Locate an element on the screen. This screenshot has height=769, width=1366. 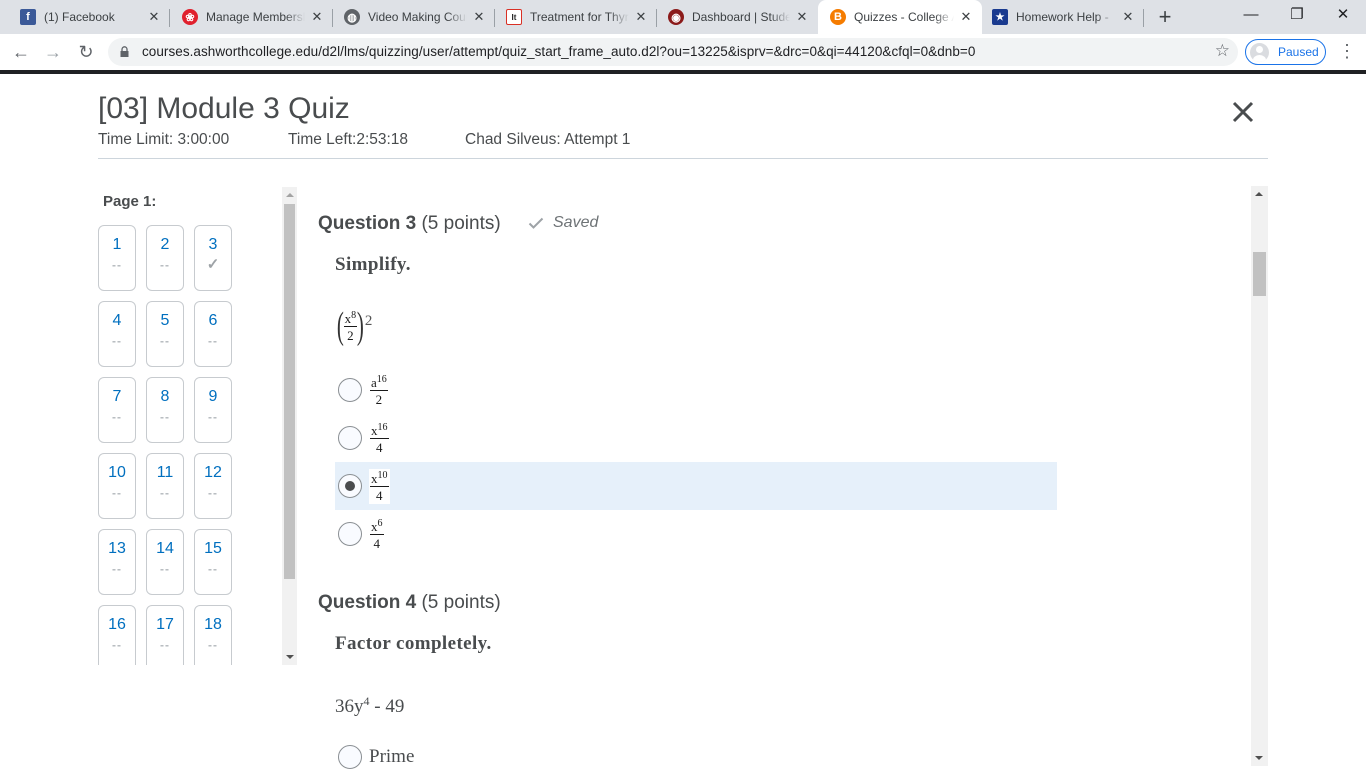
tab-title: Homework Help - is located at coordinates (1062, 17).